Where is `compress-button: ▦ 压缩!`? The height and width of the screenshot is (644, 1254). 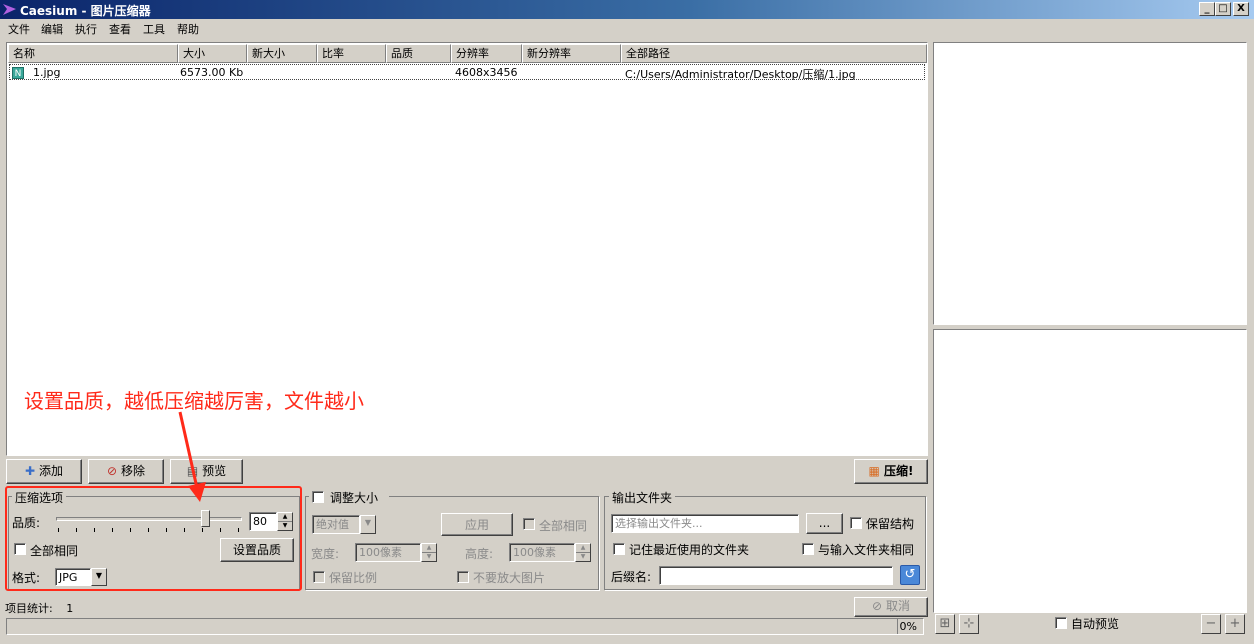 compress-button: ▦ 压缩! is located at coordinates (891, 471).